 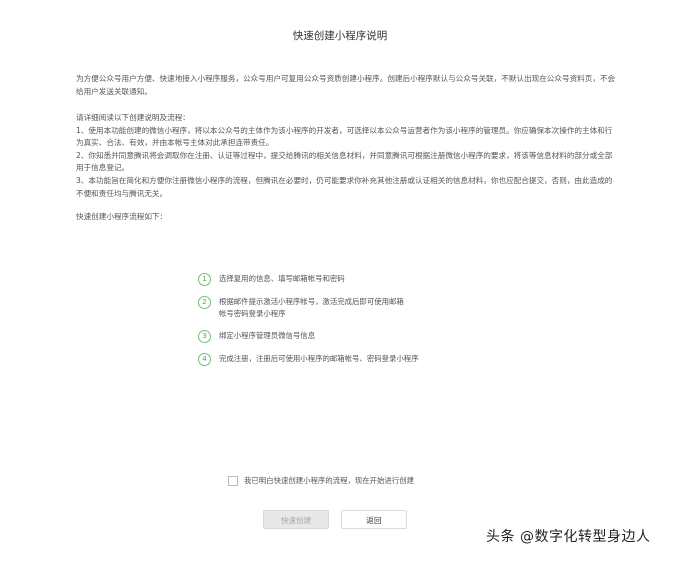 What do you see at coordinates (329, 480) in the screenshot?
I see `agreement-label: 我已明白快速创建小程序的流程，现在开始进行创建` at bounding box center [329, 480].